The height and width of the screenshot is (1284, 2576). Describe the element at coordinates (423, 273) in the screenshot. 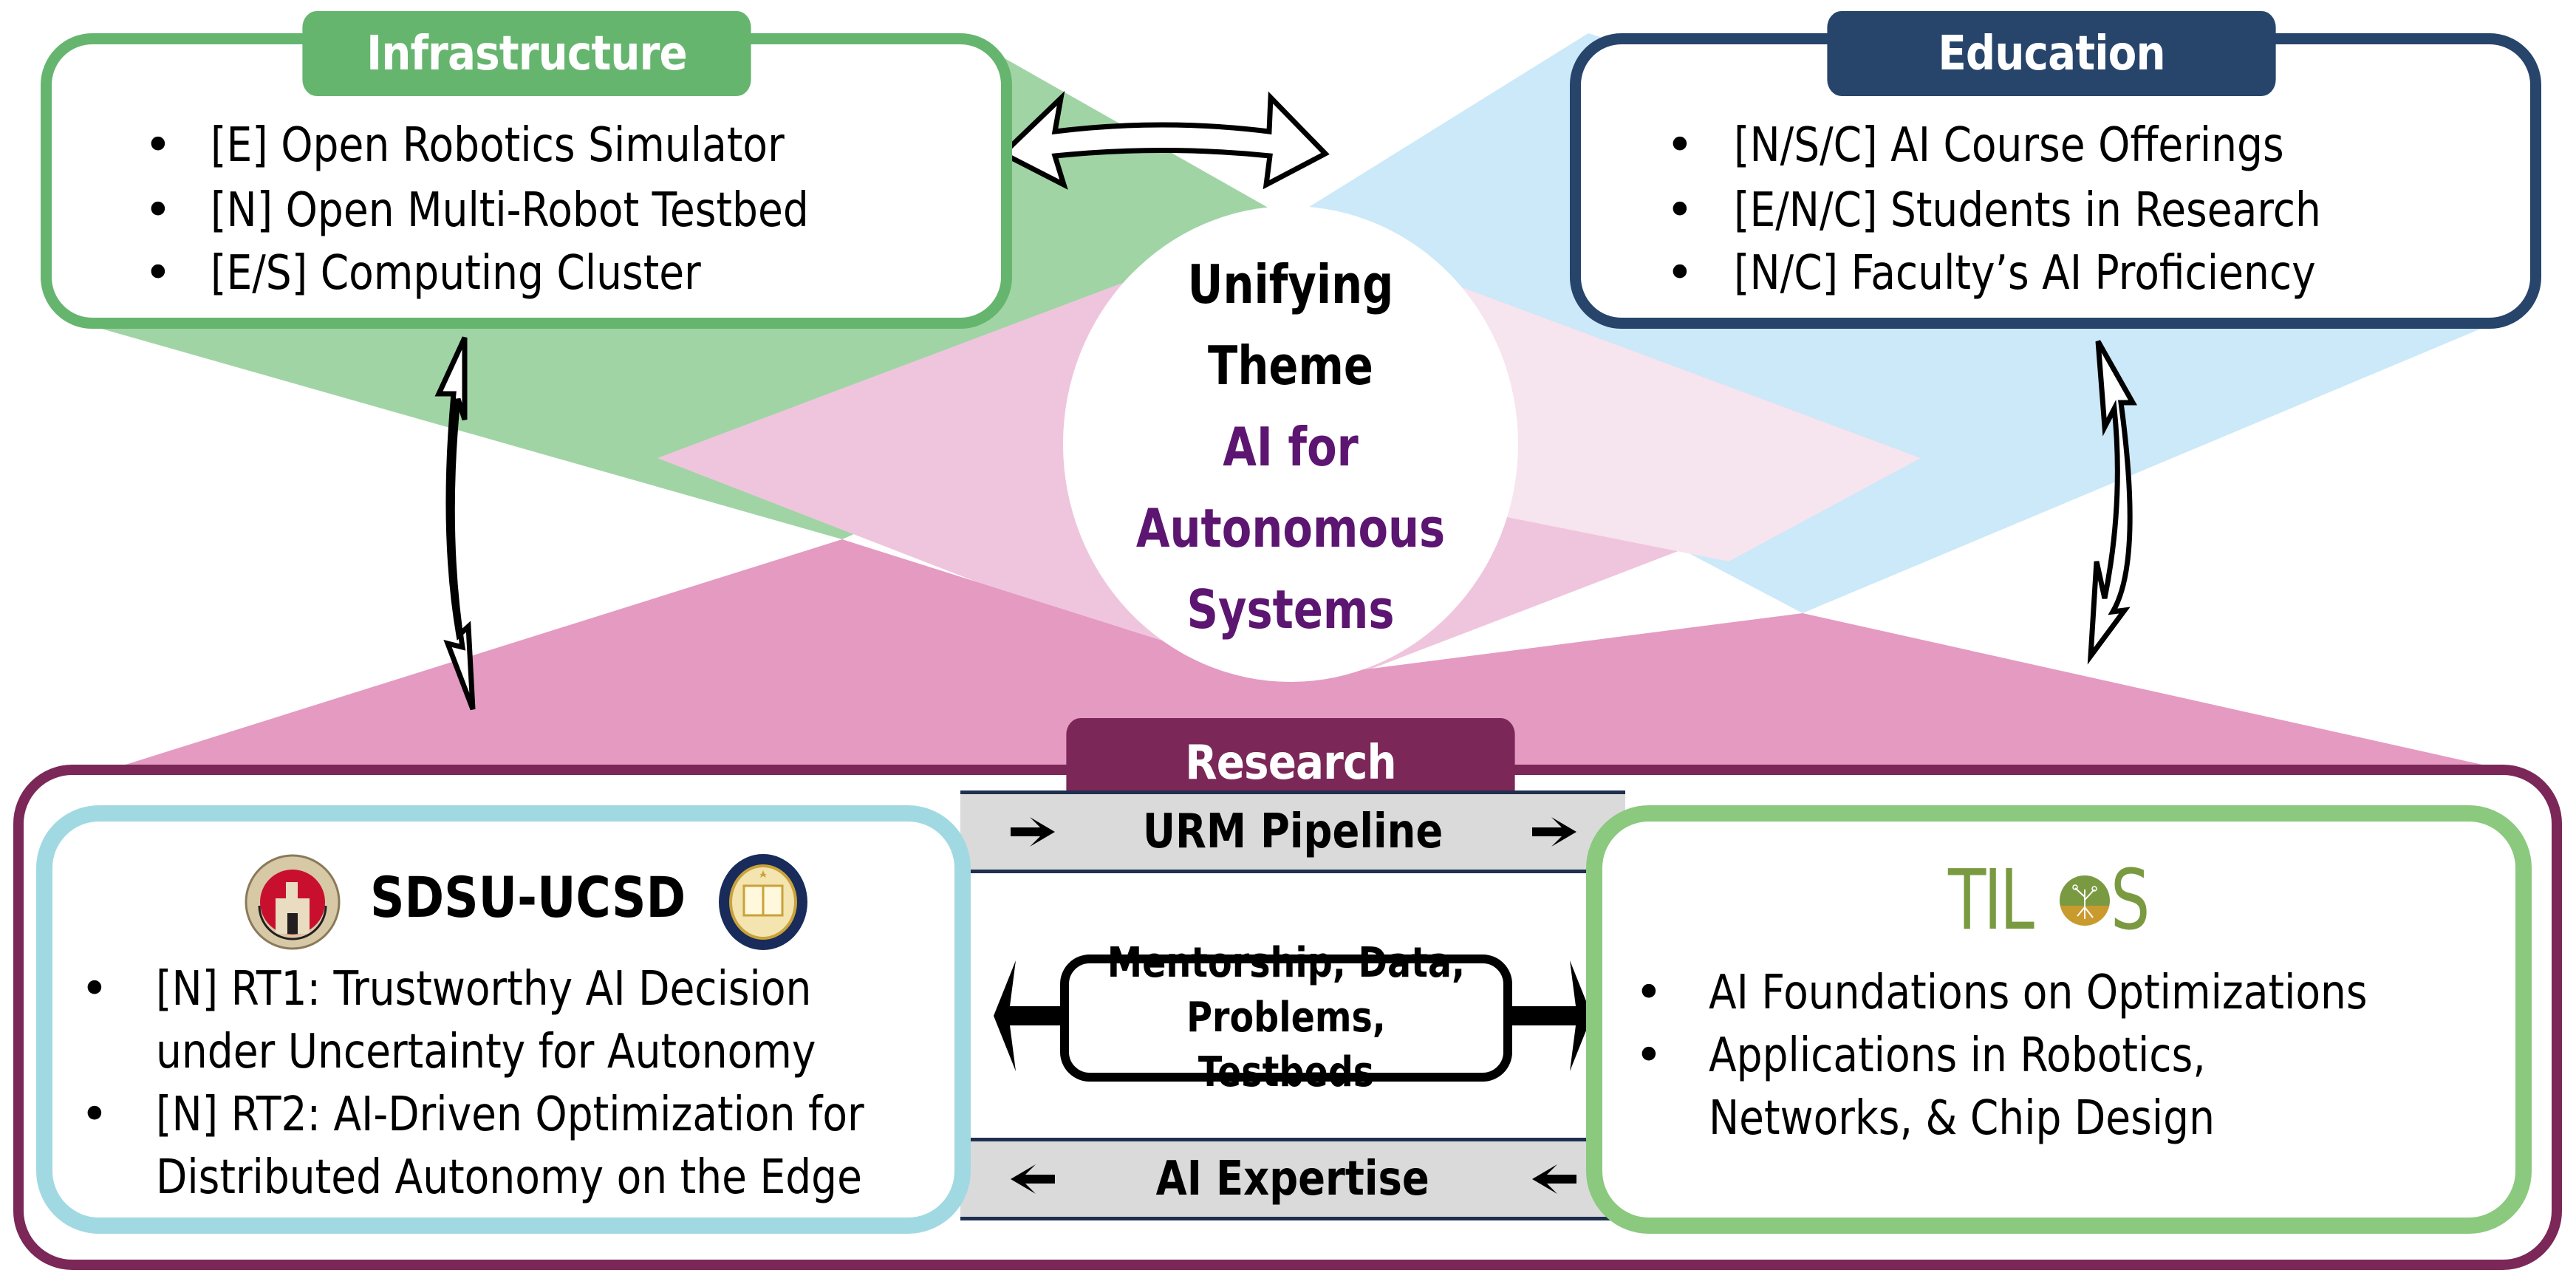

I see `infrastructure-item: • [E/S] Computing Cluster` at that location.